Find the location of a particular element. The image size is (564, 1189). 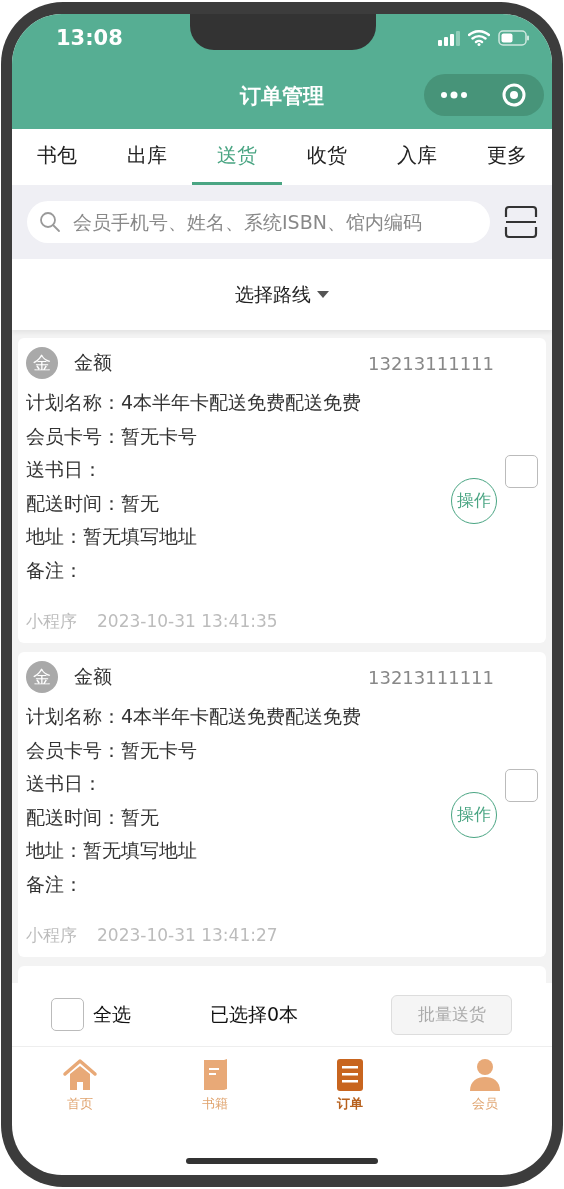

route-dropdown: 选择路线 is located at coordinates (282, 294).